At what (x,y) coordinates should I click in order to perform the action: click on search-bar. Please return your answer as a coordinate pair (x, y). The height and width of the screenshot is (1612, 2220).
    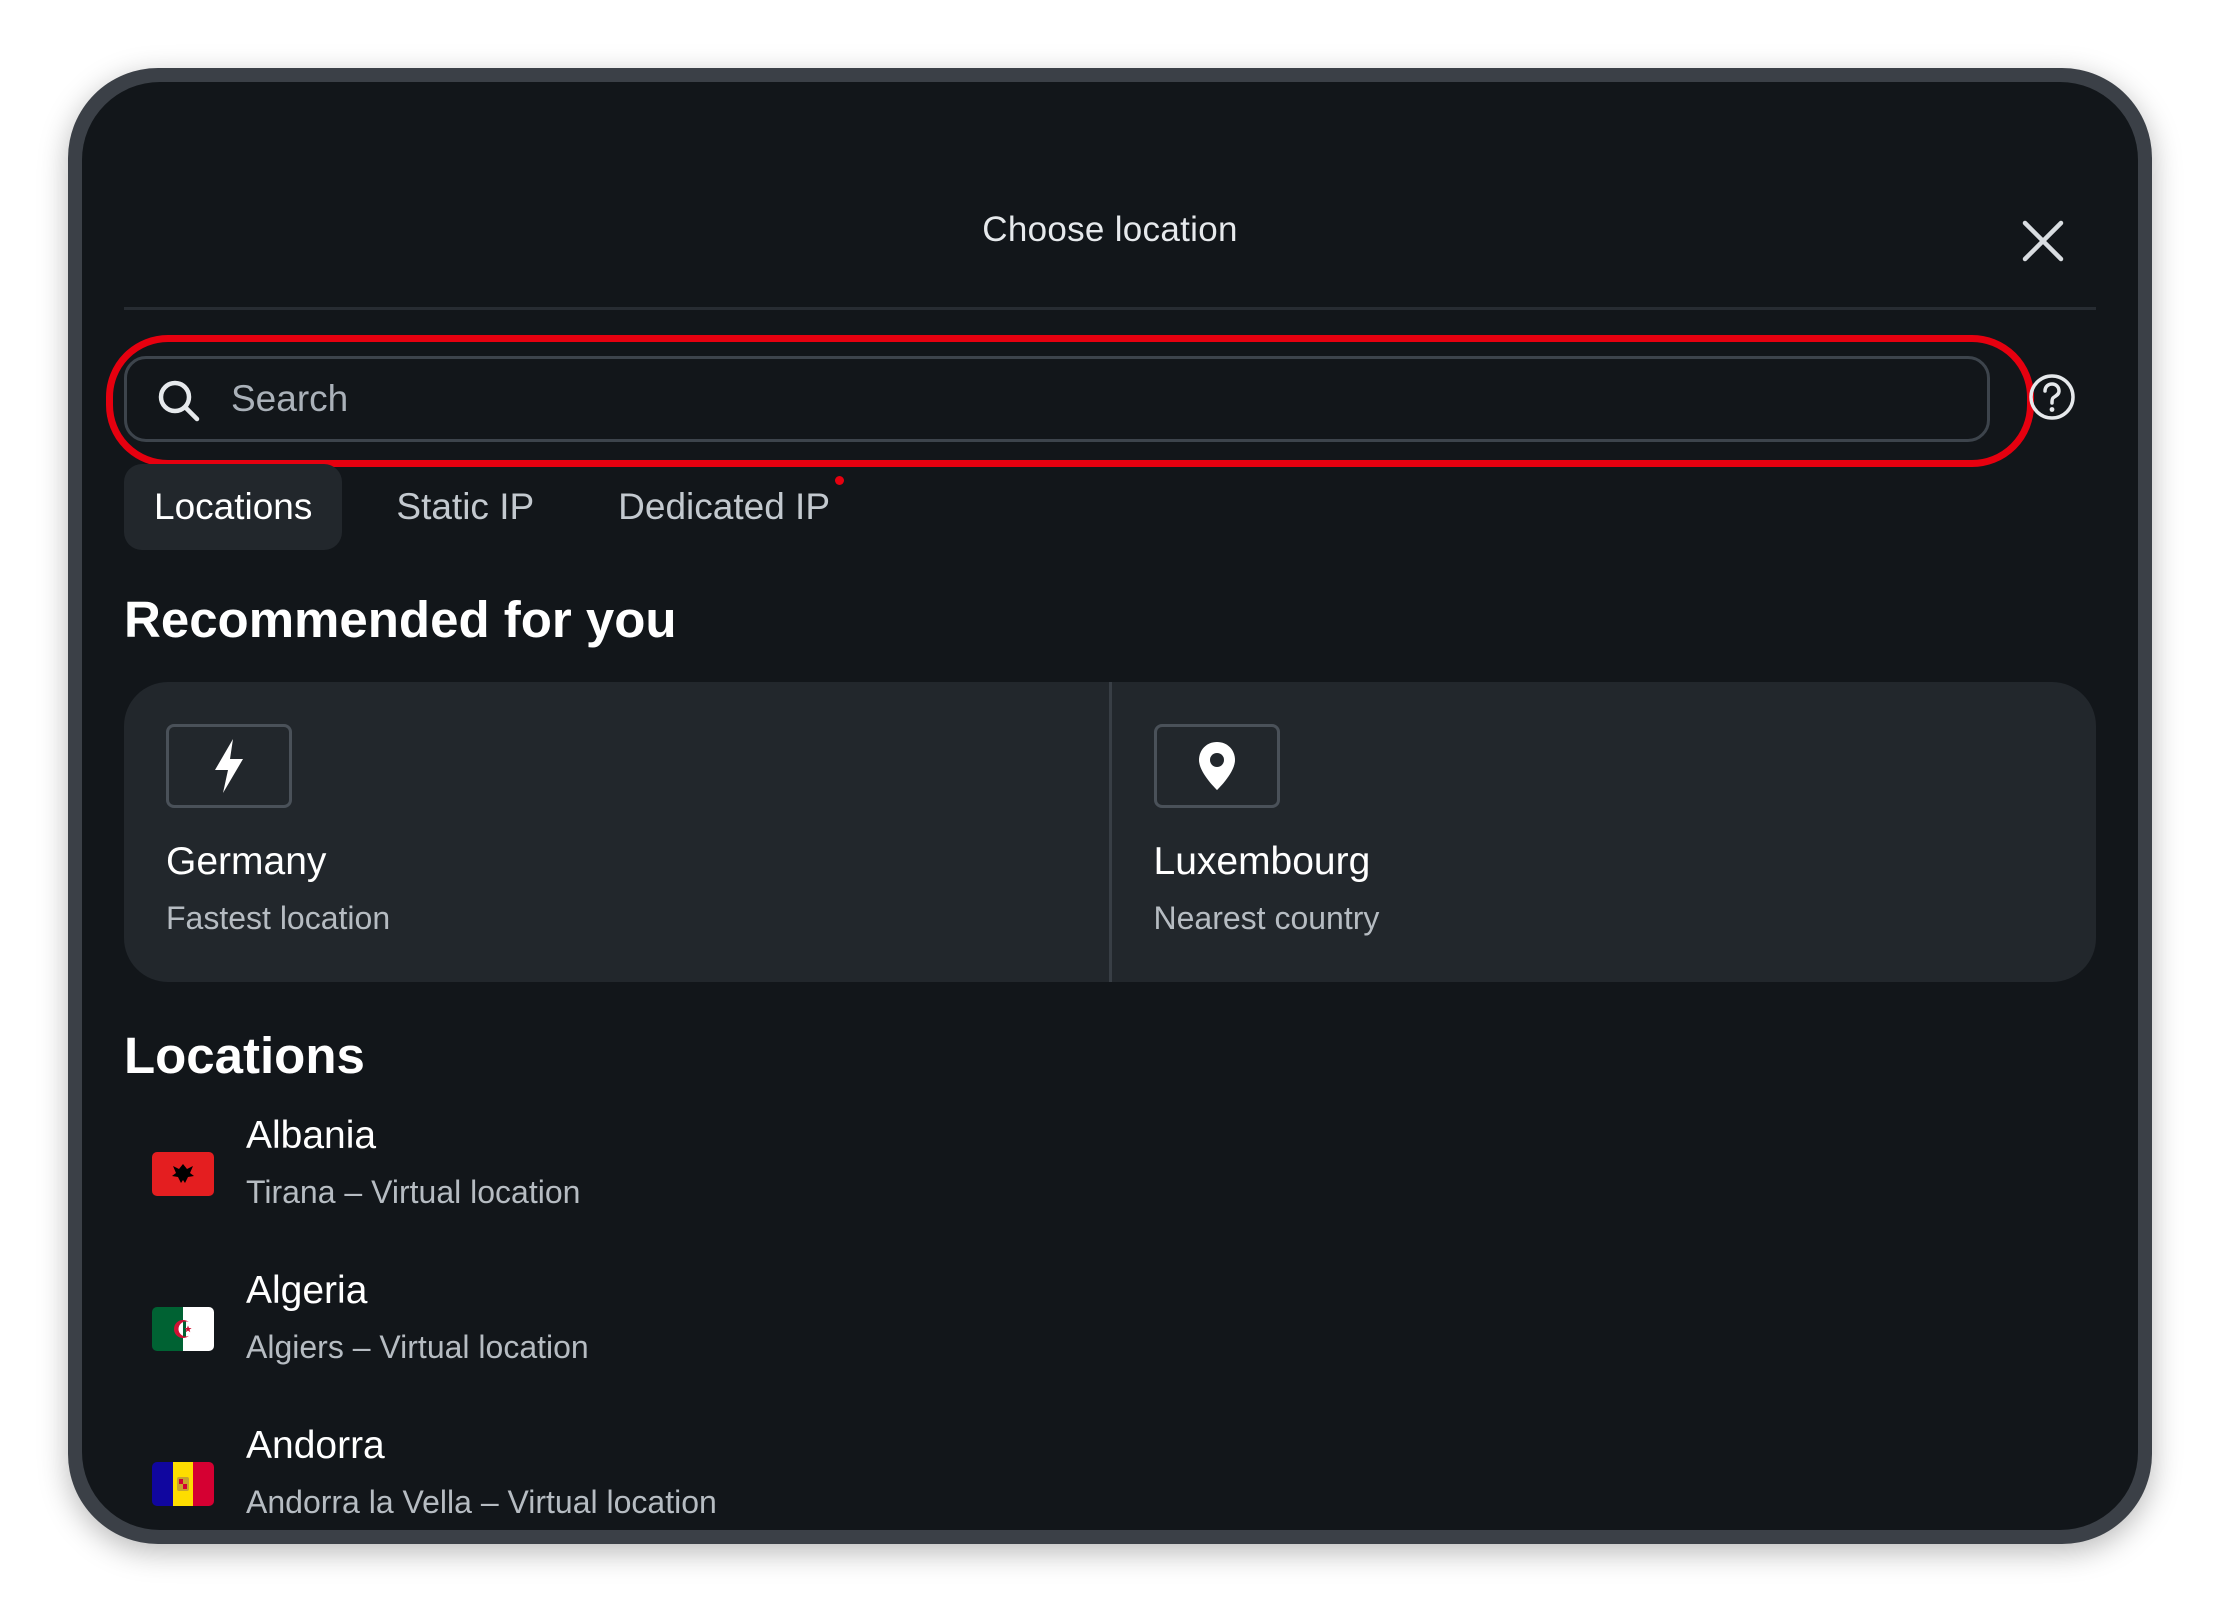
    Looking at the image, I should click on (1057, 399).